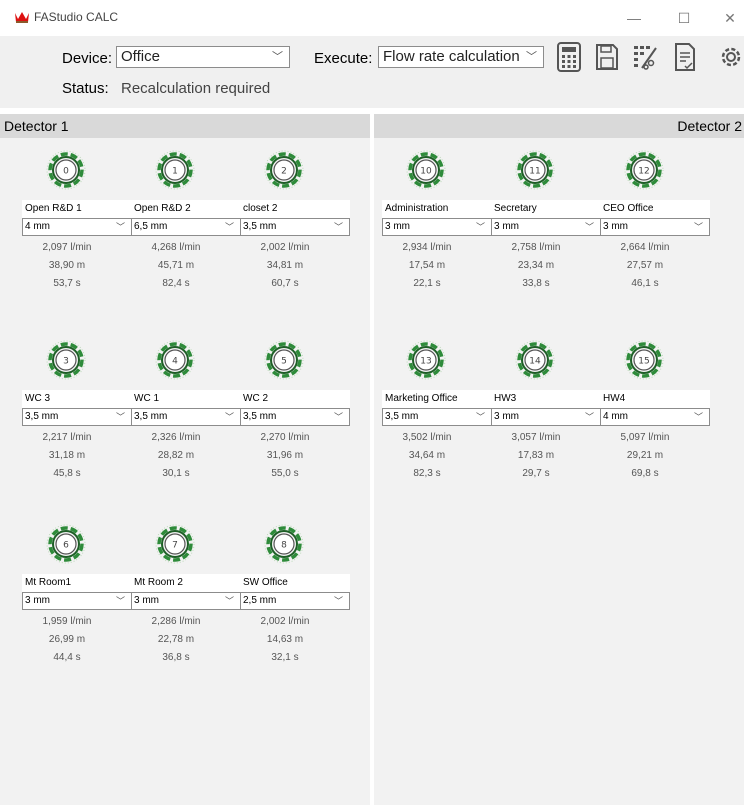 Image resolution: width=744 pixels, height=805 pixels. Describe the element at coordinates (559, 126) in the screenshot. I see `panel-title: Detector 2` at that location.